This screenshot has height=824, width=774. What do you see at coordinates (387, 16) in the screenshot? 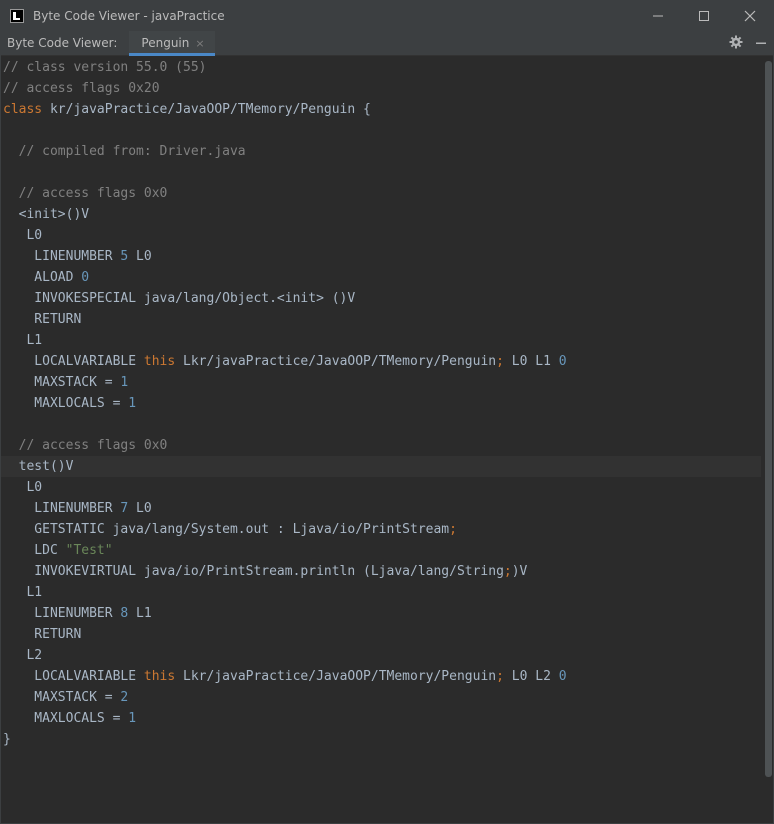
I see `title-bar: Byte Code Viewer - javaPractice` at bounding box center [387, 16].